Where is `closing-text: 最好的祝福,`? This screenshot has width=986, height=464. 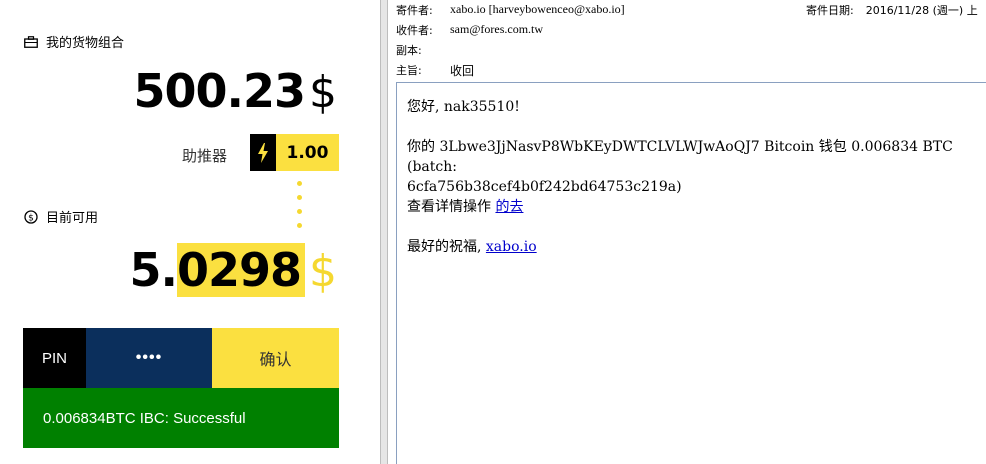
closing-text: 最好的祝福, is located at coordinates (444, 247).